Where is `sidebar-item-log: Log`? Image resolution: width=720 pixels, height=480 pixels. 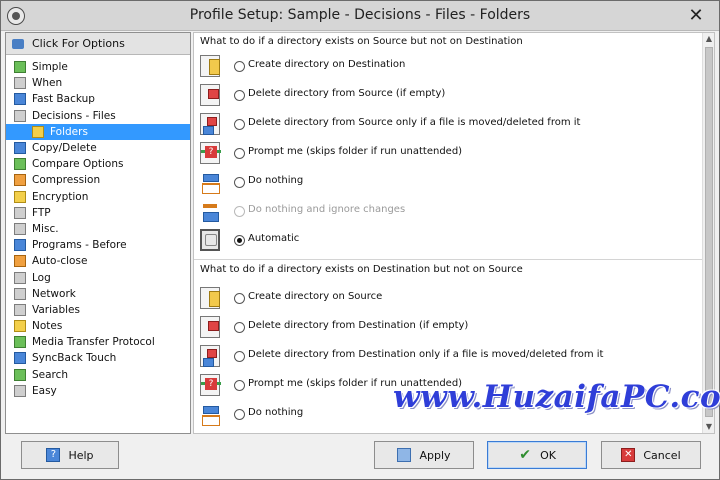
sidebar-item-log: Log is located at coordinates (98, 277).